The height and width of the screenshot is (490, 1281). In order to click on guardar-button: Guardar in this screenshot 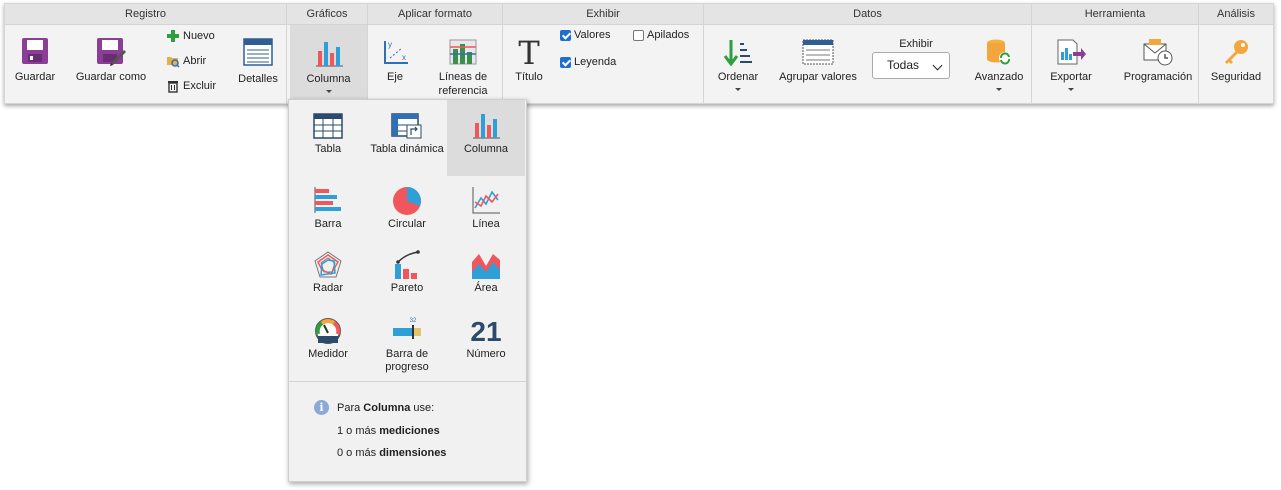, I will do `click(35, 60)`.